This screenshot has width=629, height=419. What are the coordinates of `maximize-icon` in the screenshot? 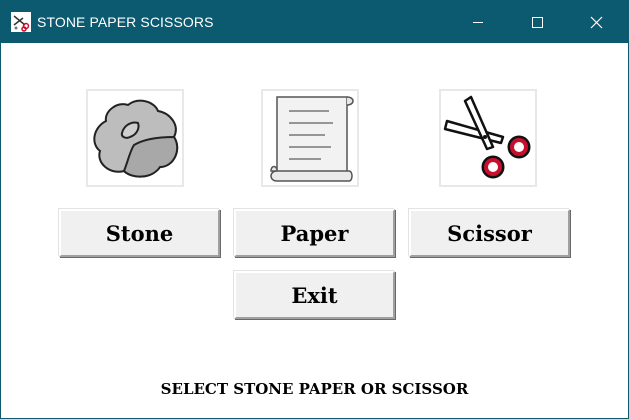 It's located at (537, 22).